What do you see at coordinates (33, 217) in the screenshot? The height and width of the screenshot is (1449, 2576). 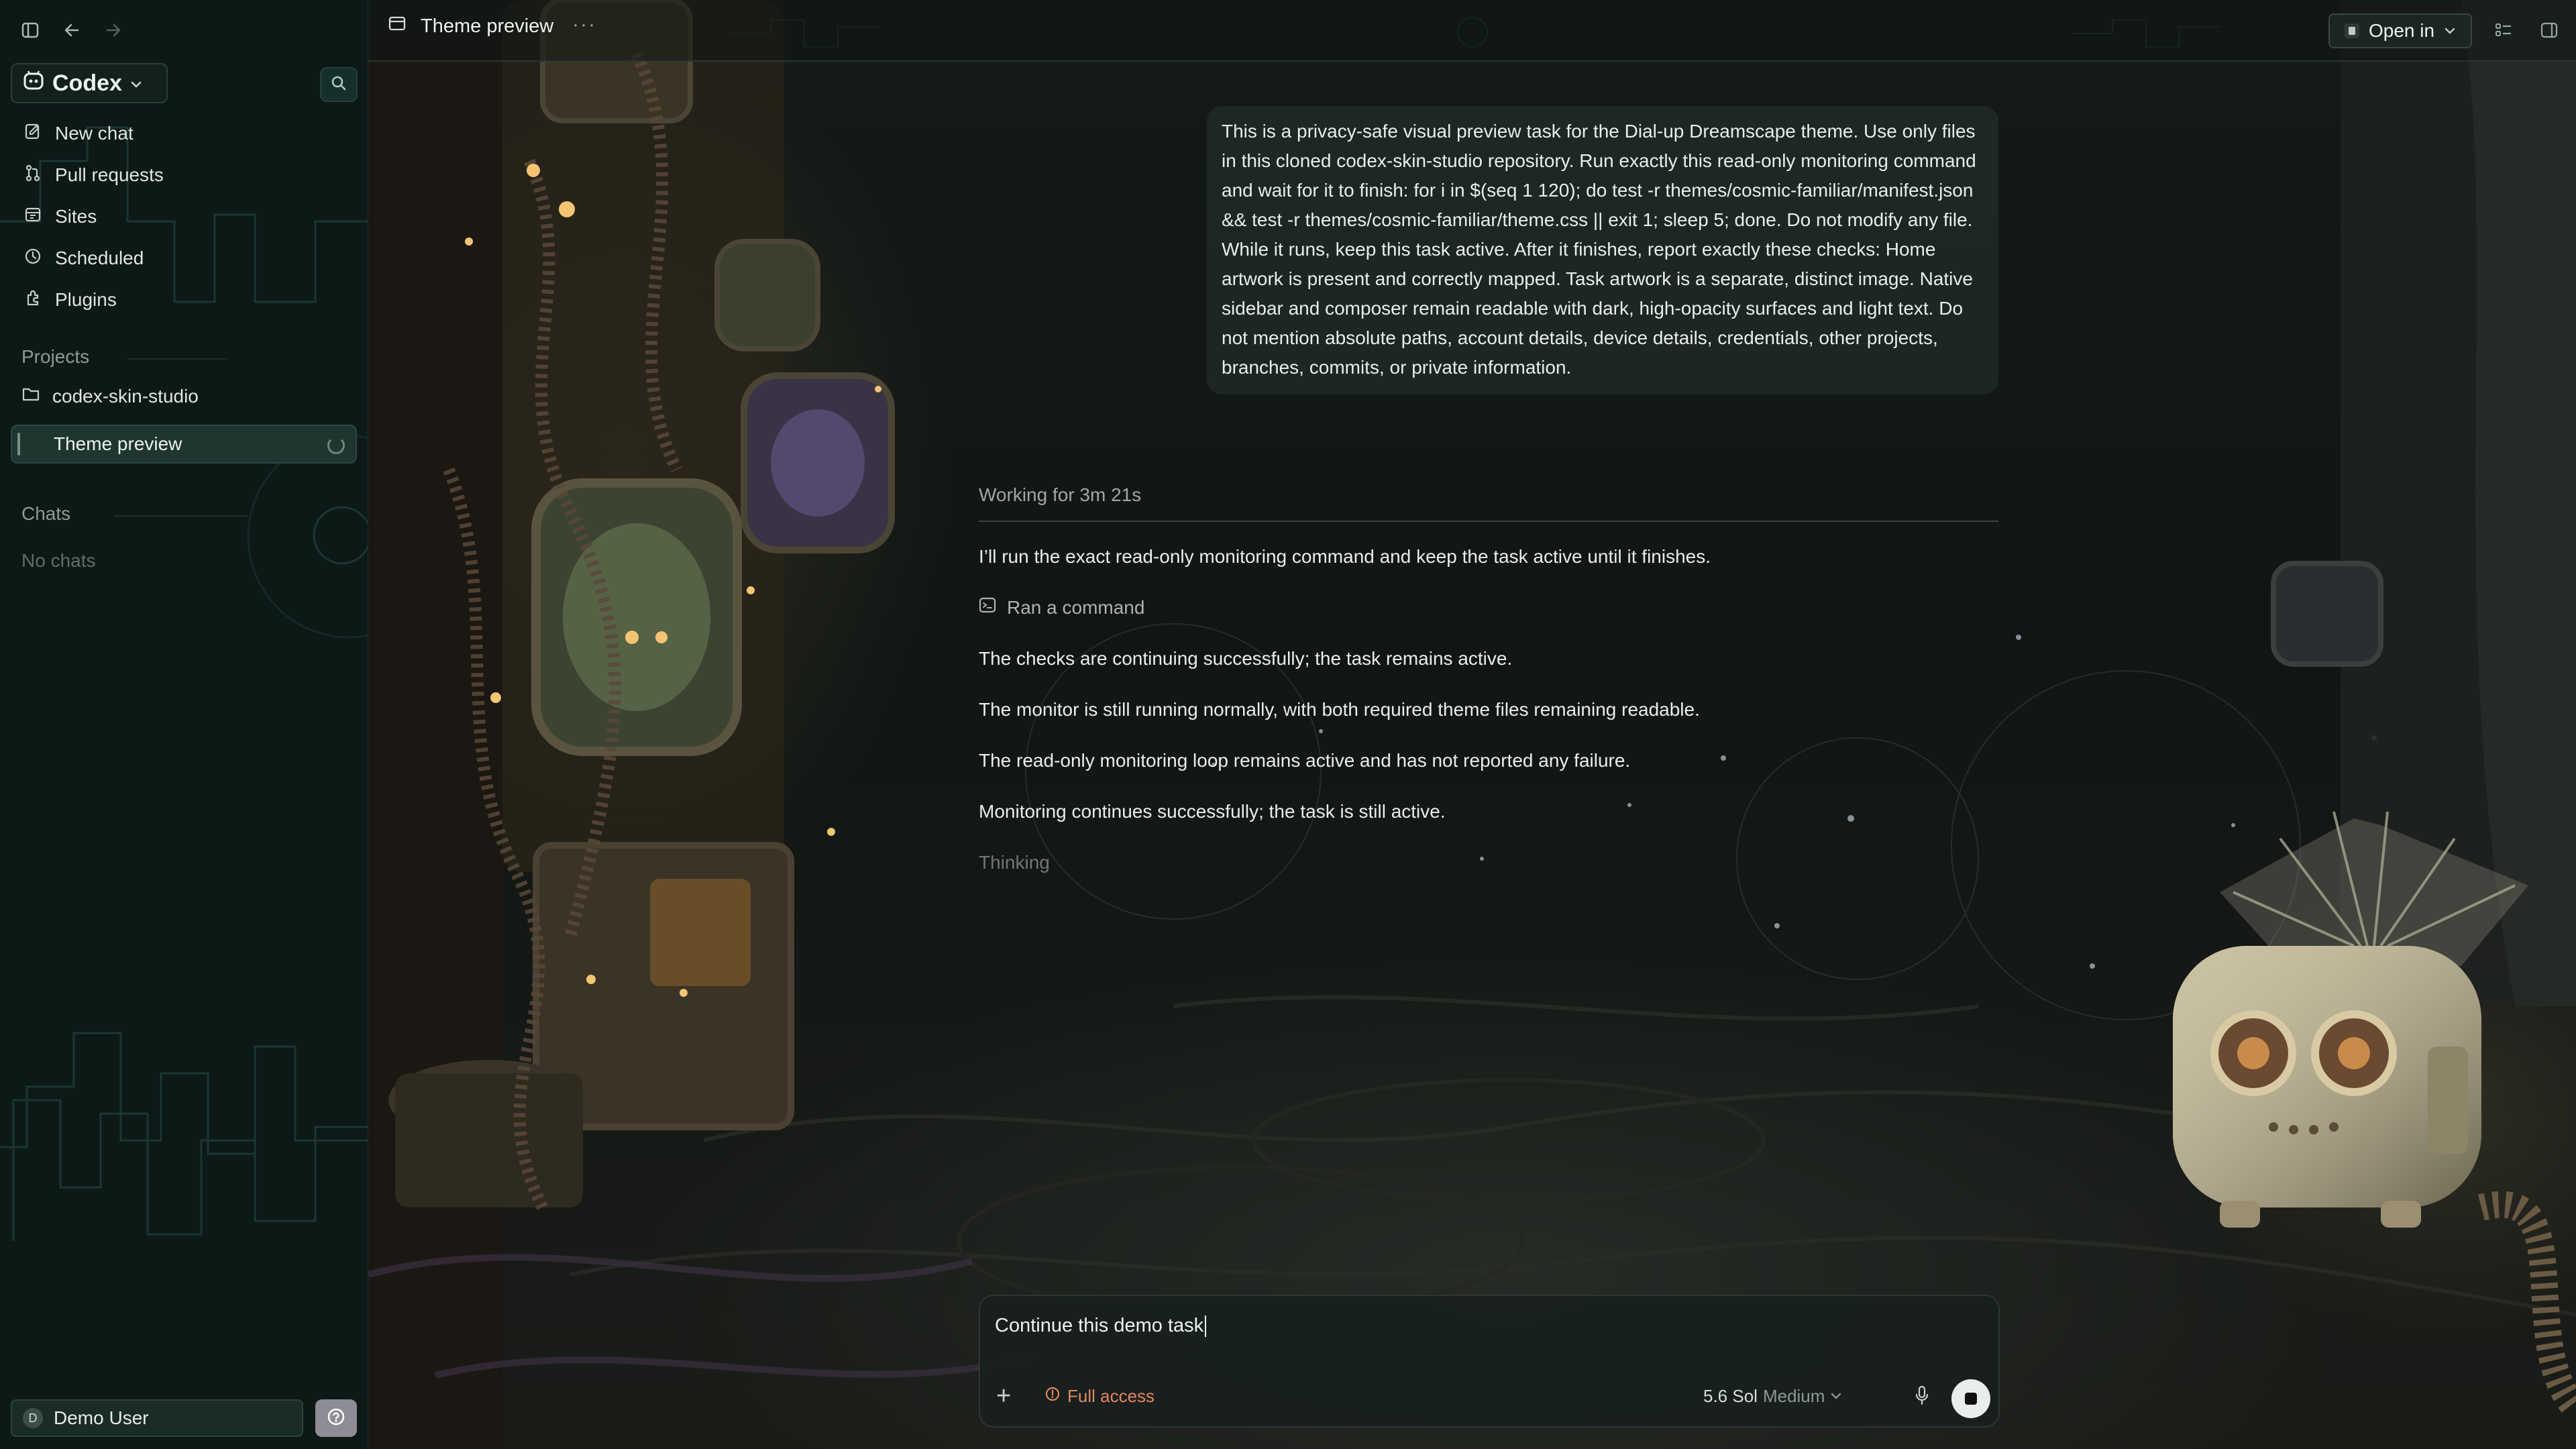 I see `sites-icon` at bounding box center [33, 217].